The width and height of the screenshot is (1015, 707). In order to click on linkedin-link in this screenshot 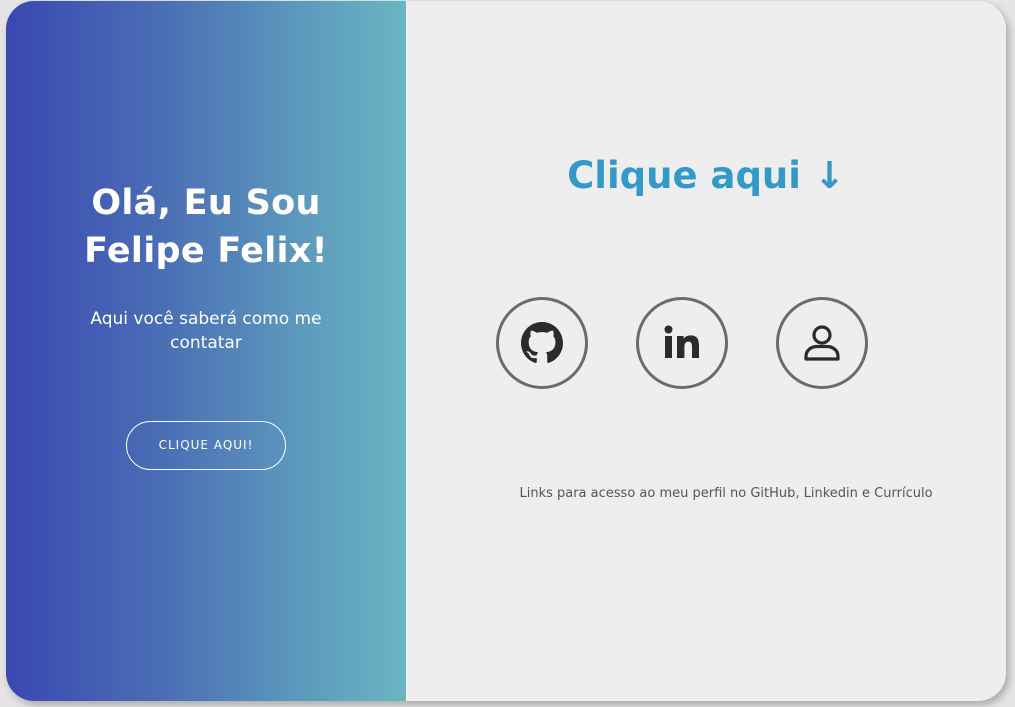, I will do `click(682, 343)`.